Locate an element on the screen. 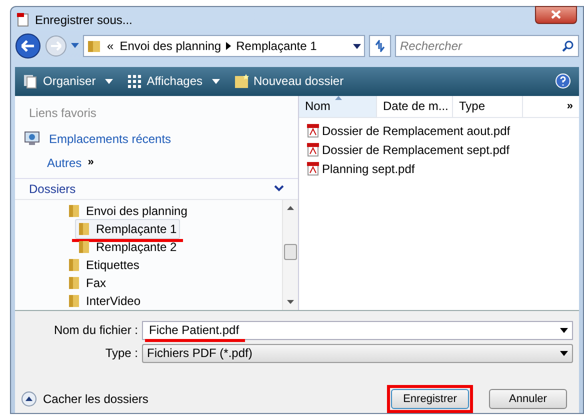 The image size is (584, 420). more-chevron: » is located at coordinates (91, 162).